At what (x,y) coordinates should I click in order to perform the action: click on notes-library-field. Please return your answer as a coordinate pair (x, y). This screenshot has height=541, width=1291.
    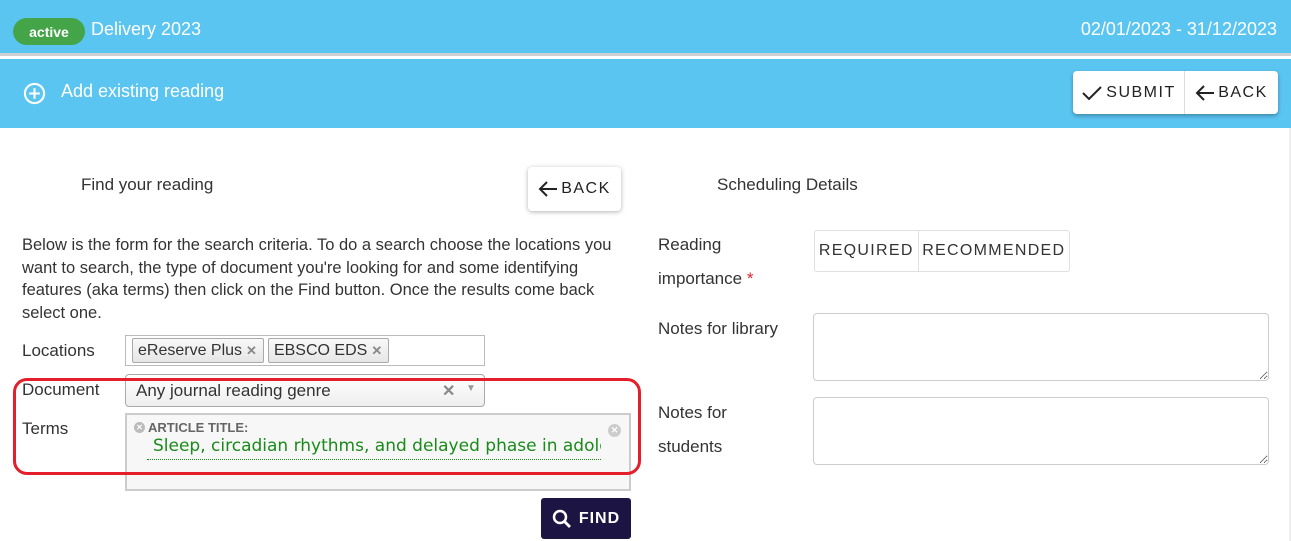
    Looking at the image, I should click on (1041, 347).